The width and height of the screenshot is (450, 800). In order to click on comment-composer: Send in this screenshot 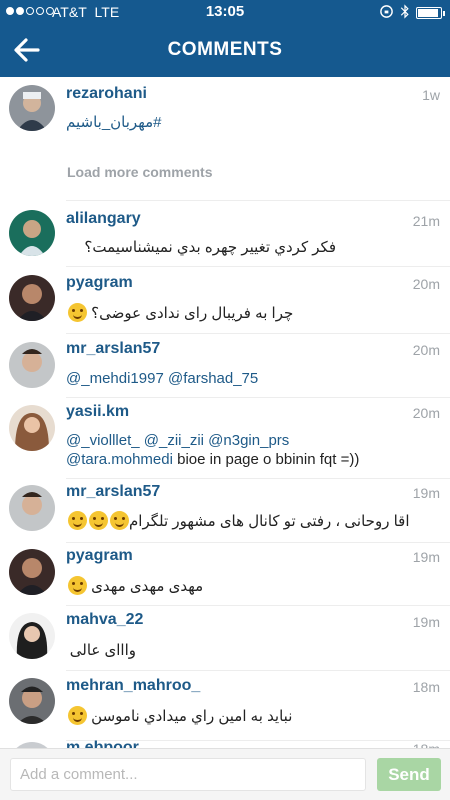, I will do `click(225, 774)`.